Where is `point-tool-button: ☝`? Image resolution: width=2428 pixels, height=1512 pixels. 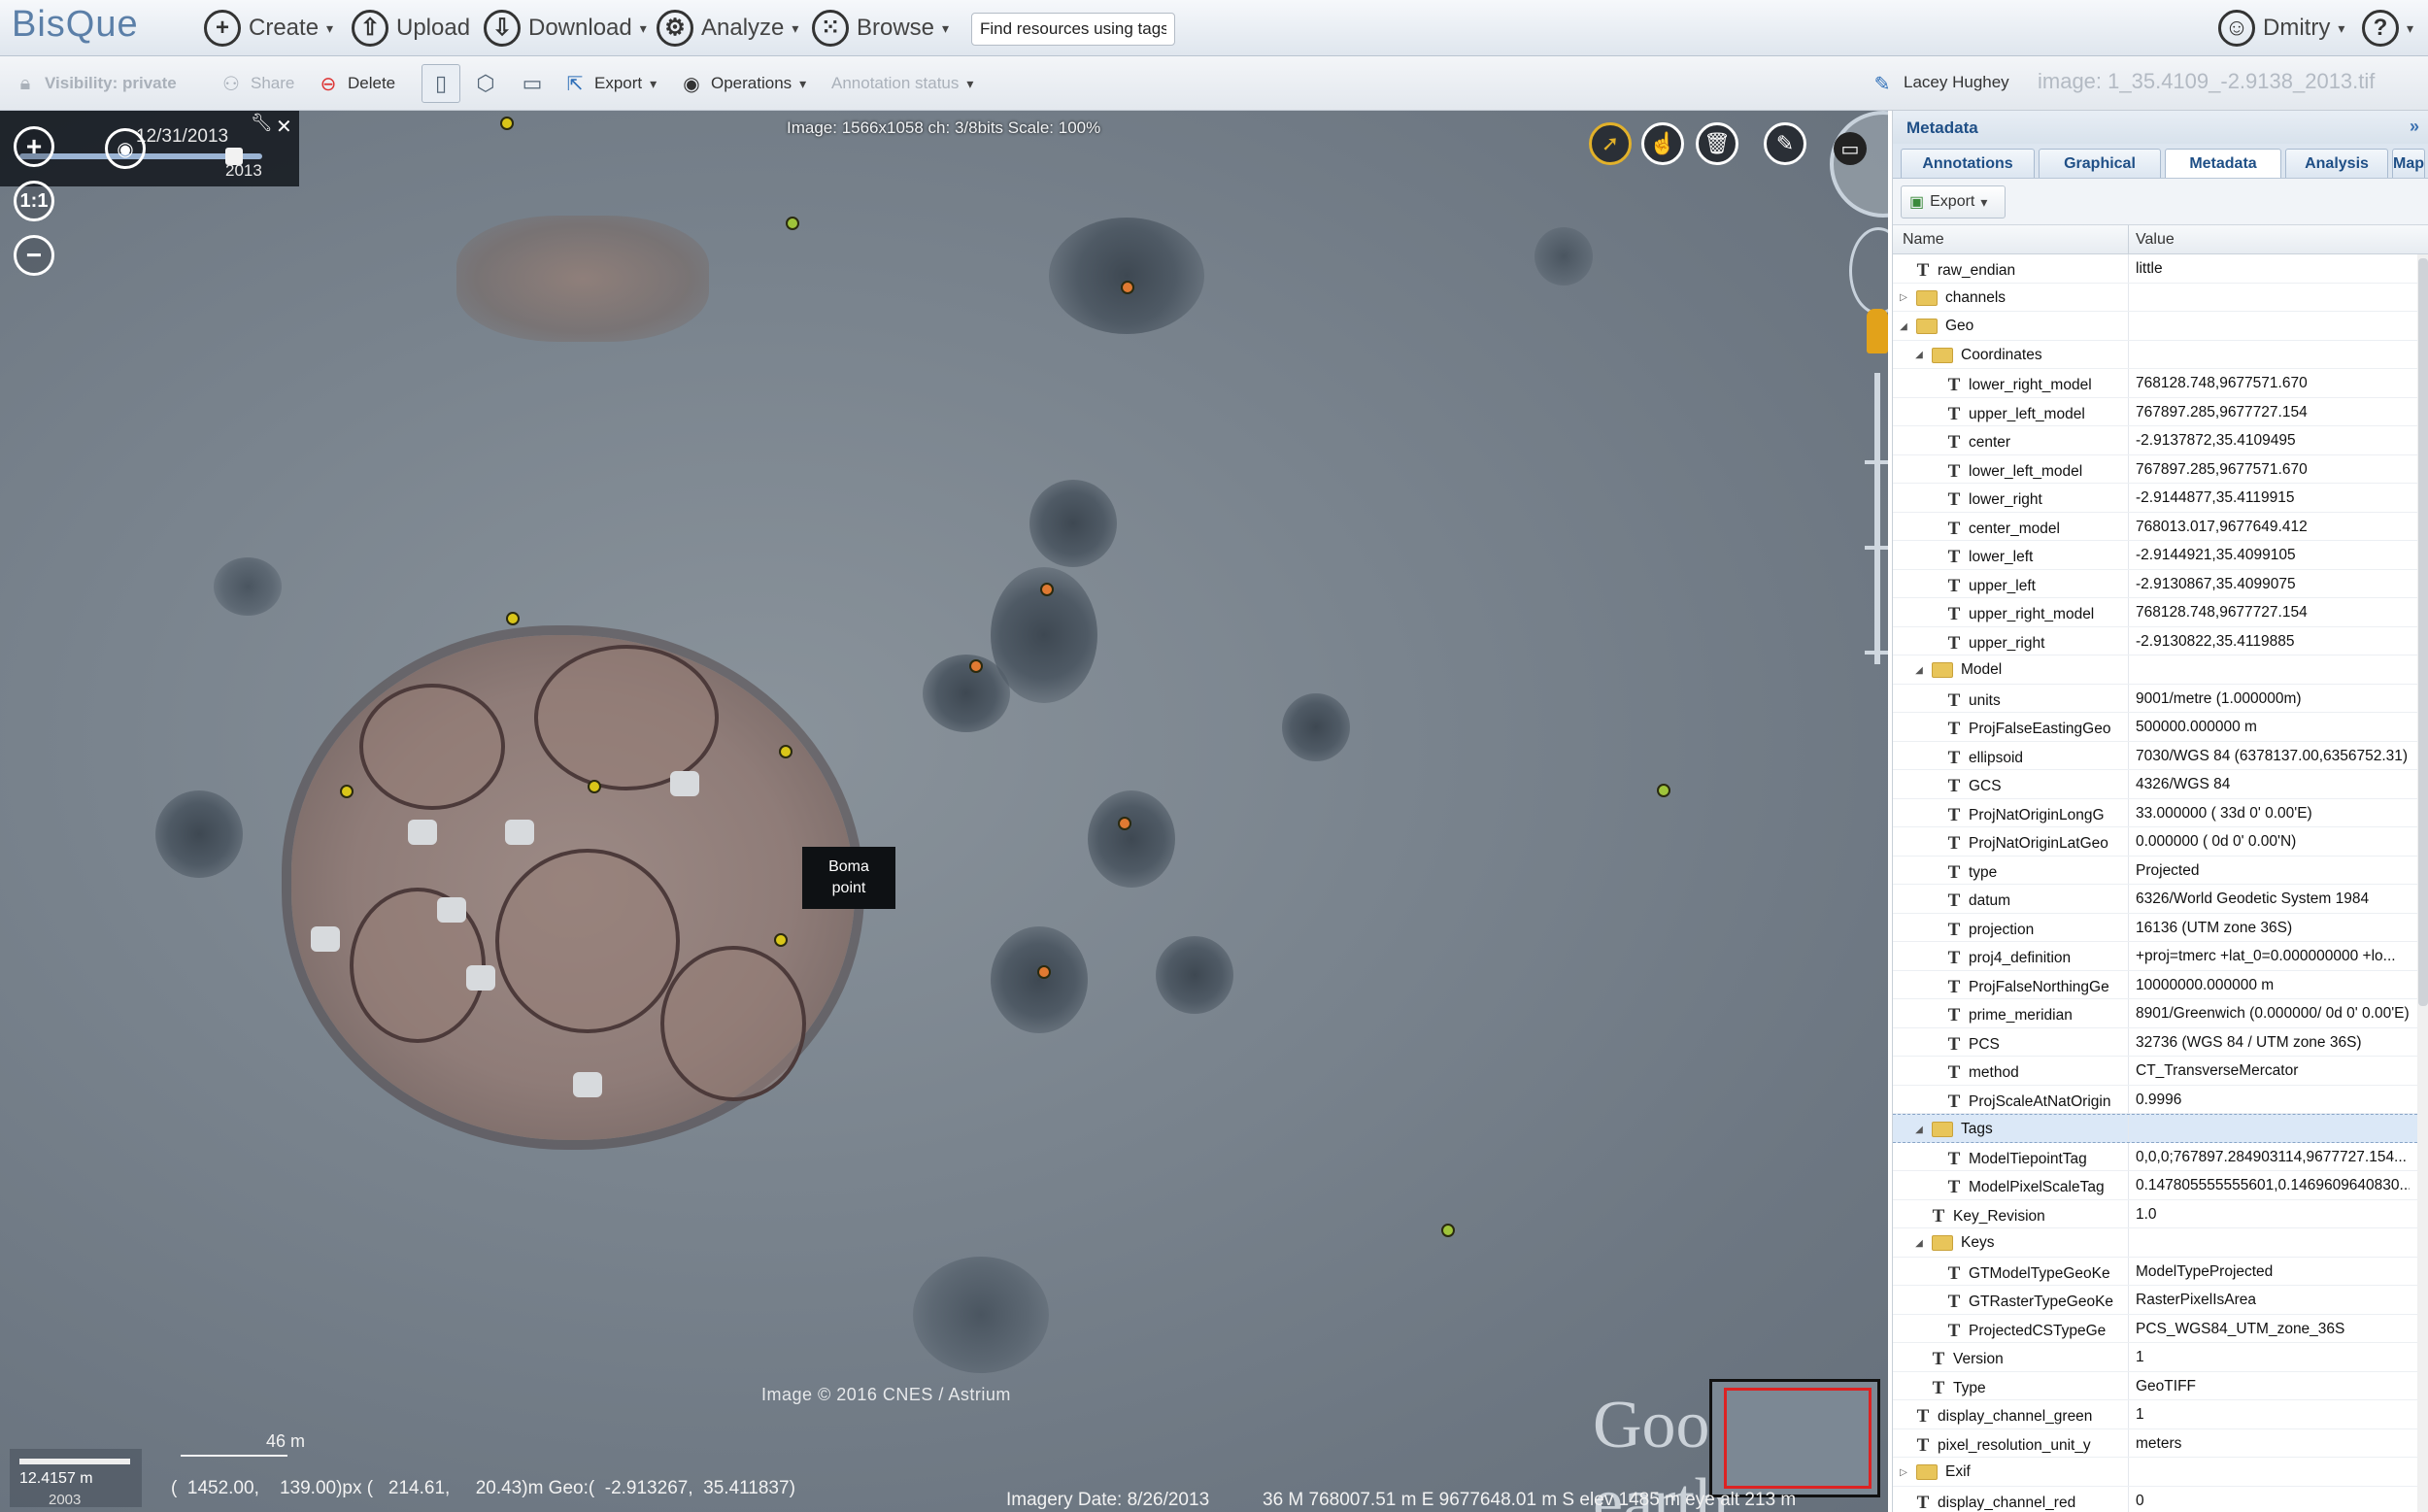 point-tool-button: ☝ is located at coordinates (1662, 143).